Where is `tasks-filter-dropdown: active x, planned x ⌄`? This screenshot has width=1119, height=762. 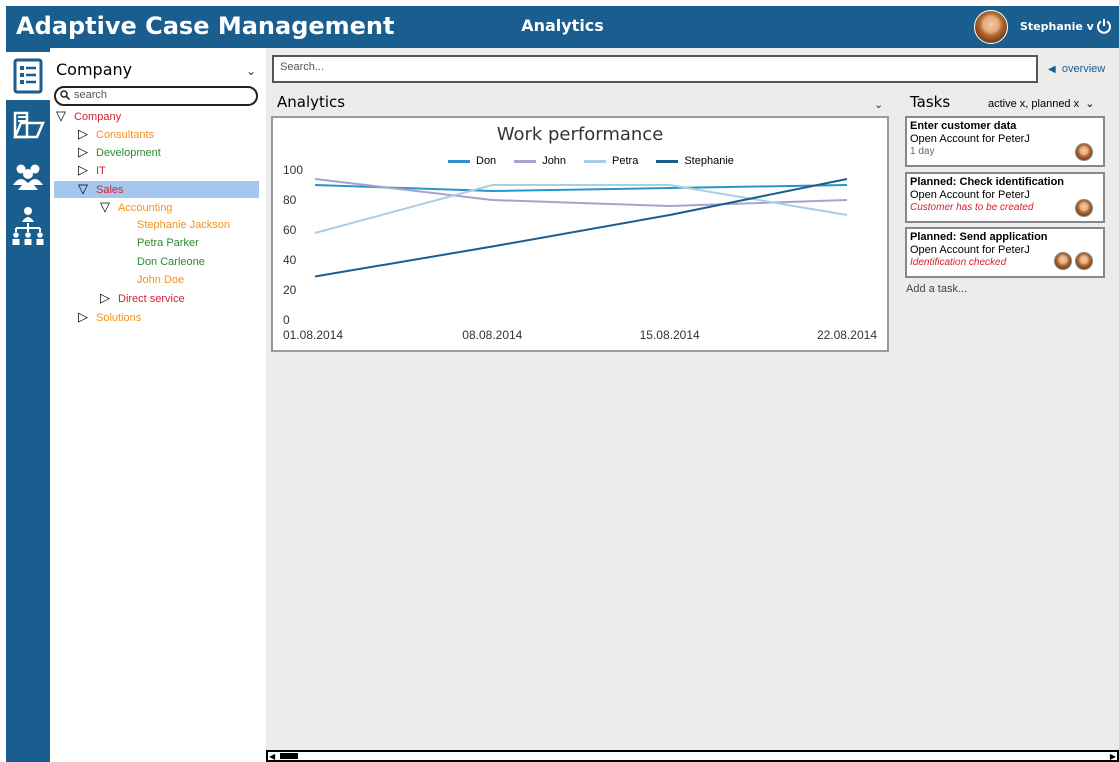
tasks-filter-dropdown: active x, planned x ⌄ is located at coordinates (1041, 103).